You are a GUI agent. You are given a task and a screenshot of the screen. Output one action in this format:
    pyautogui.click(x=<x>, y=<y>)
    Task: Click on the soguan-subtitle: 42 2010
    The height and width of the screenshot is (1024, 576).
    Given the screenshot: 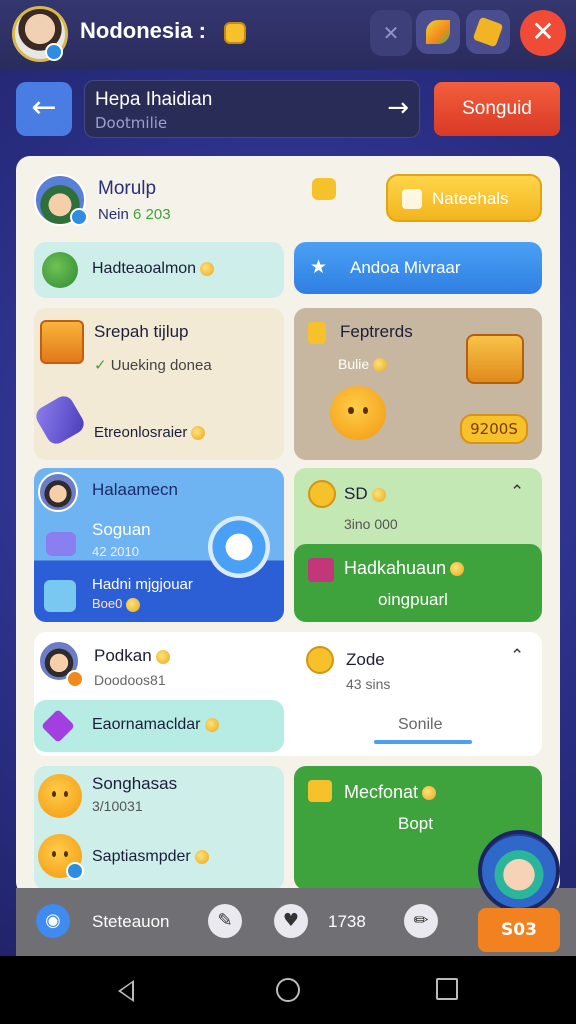 What is the action you would take?
    pyautogui.click(x=115, y=551)
    